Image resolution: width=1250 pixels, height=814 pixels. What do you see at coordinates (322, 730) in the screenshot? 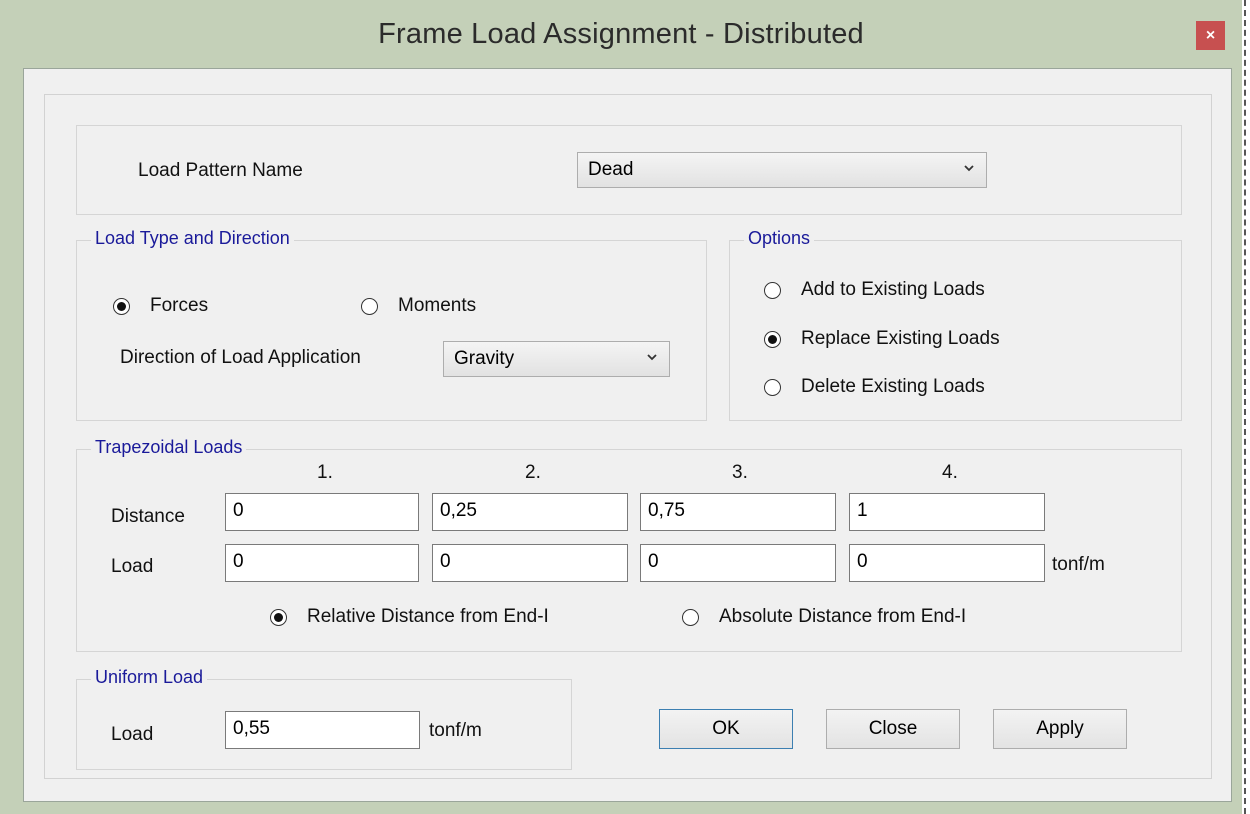
I see `uniform-load-input: 0,55` at bounding box center [322, 730].